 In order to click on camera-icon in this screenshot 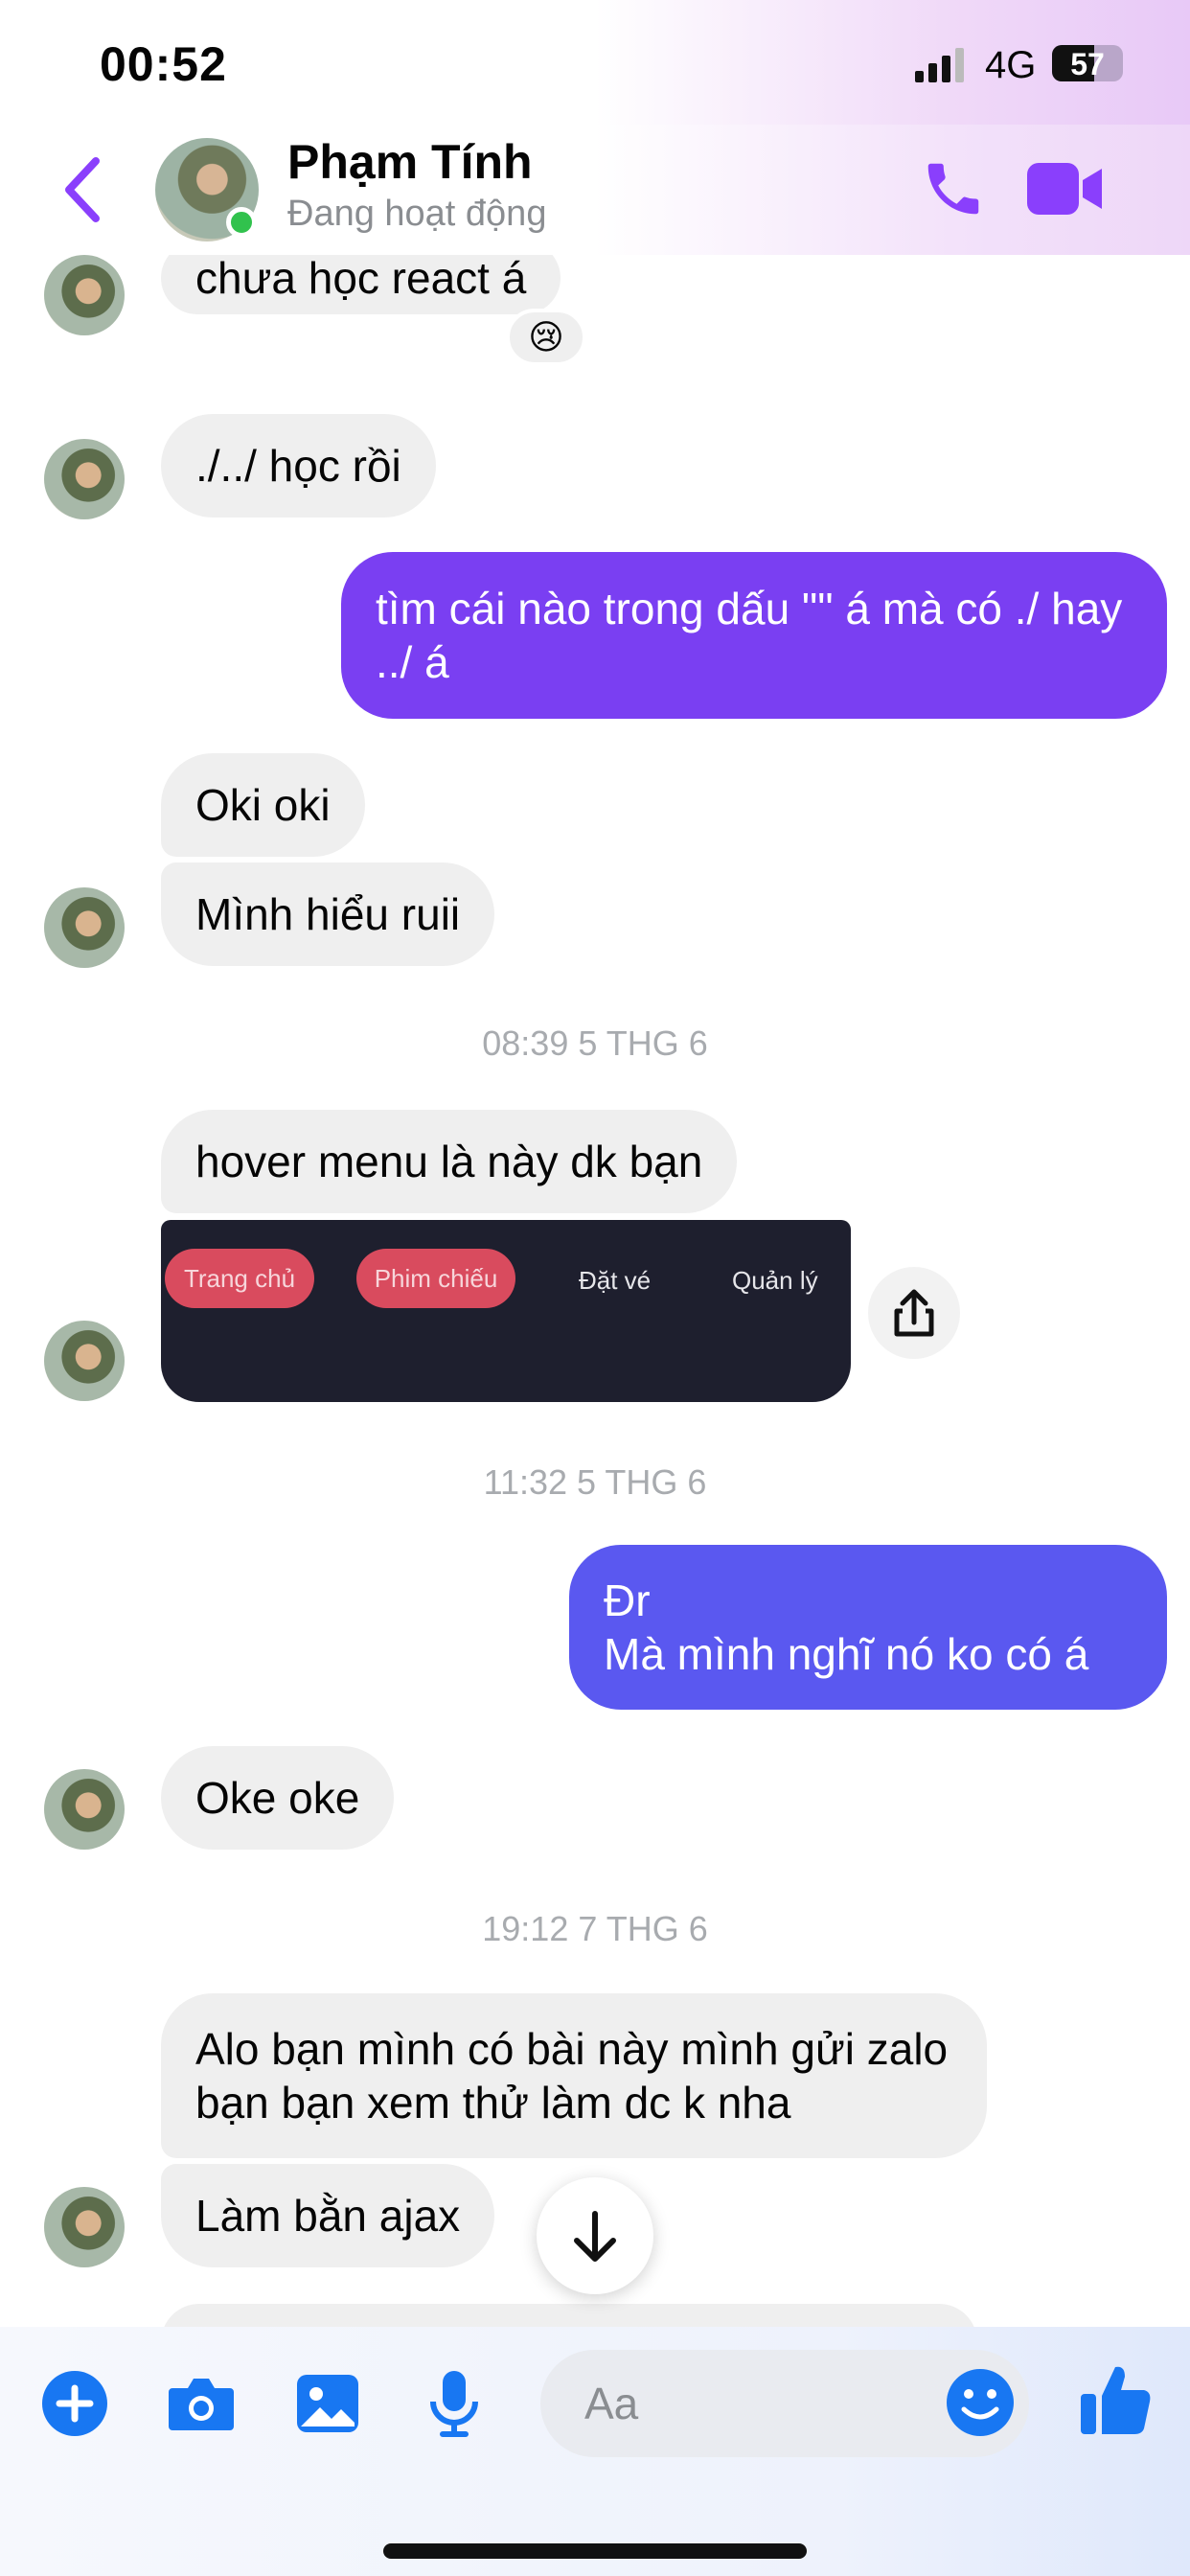, I will do `click(202, 2403)`.